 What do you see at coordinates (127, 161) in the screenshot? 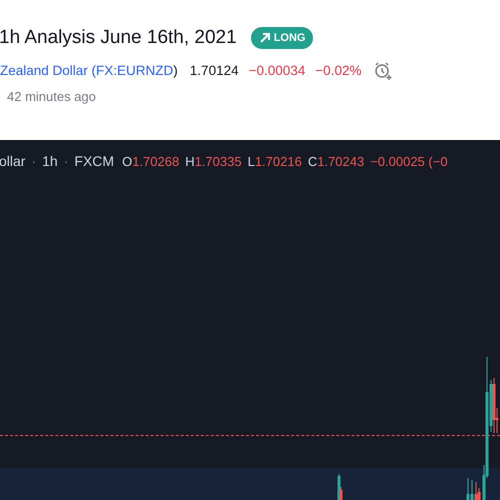
I see `ohlc-label: O` at bounding box center [127, 161].